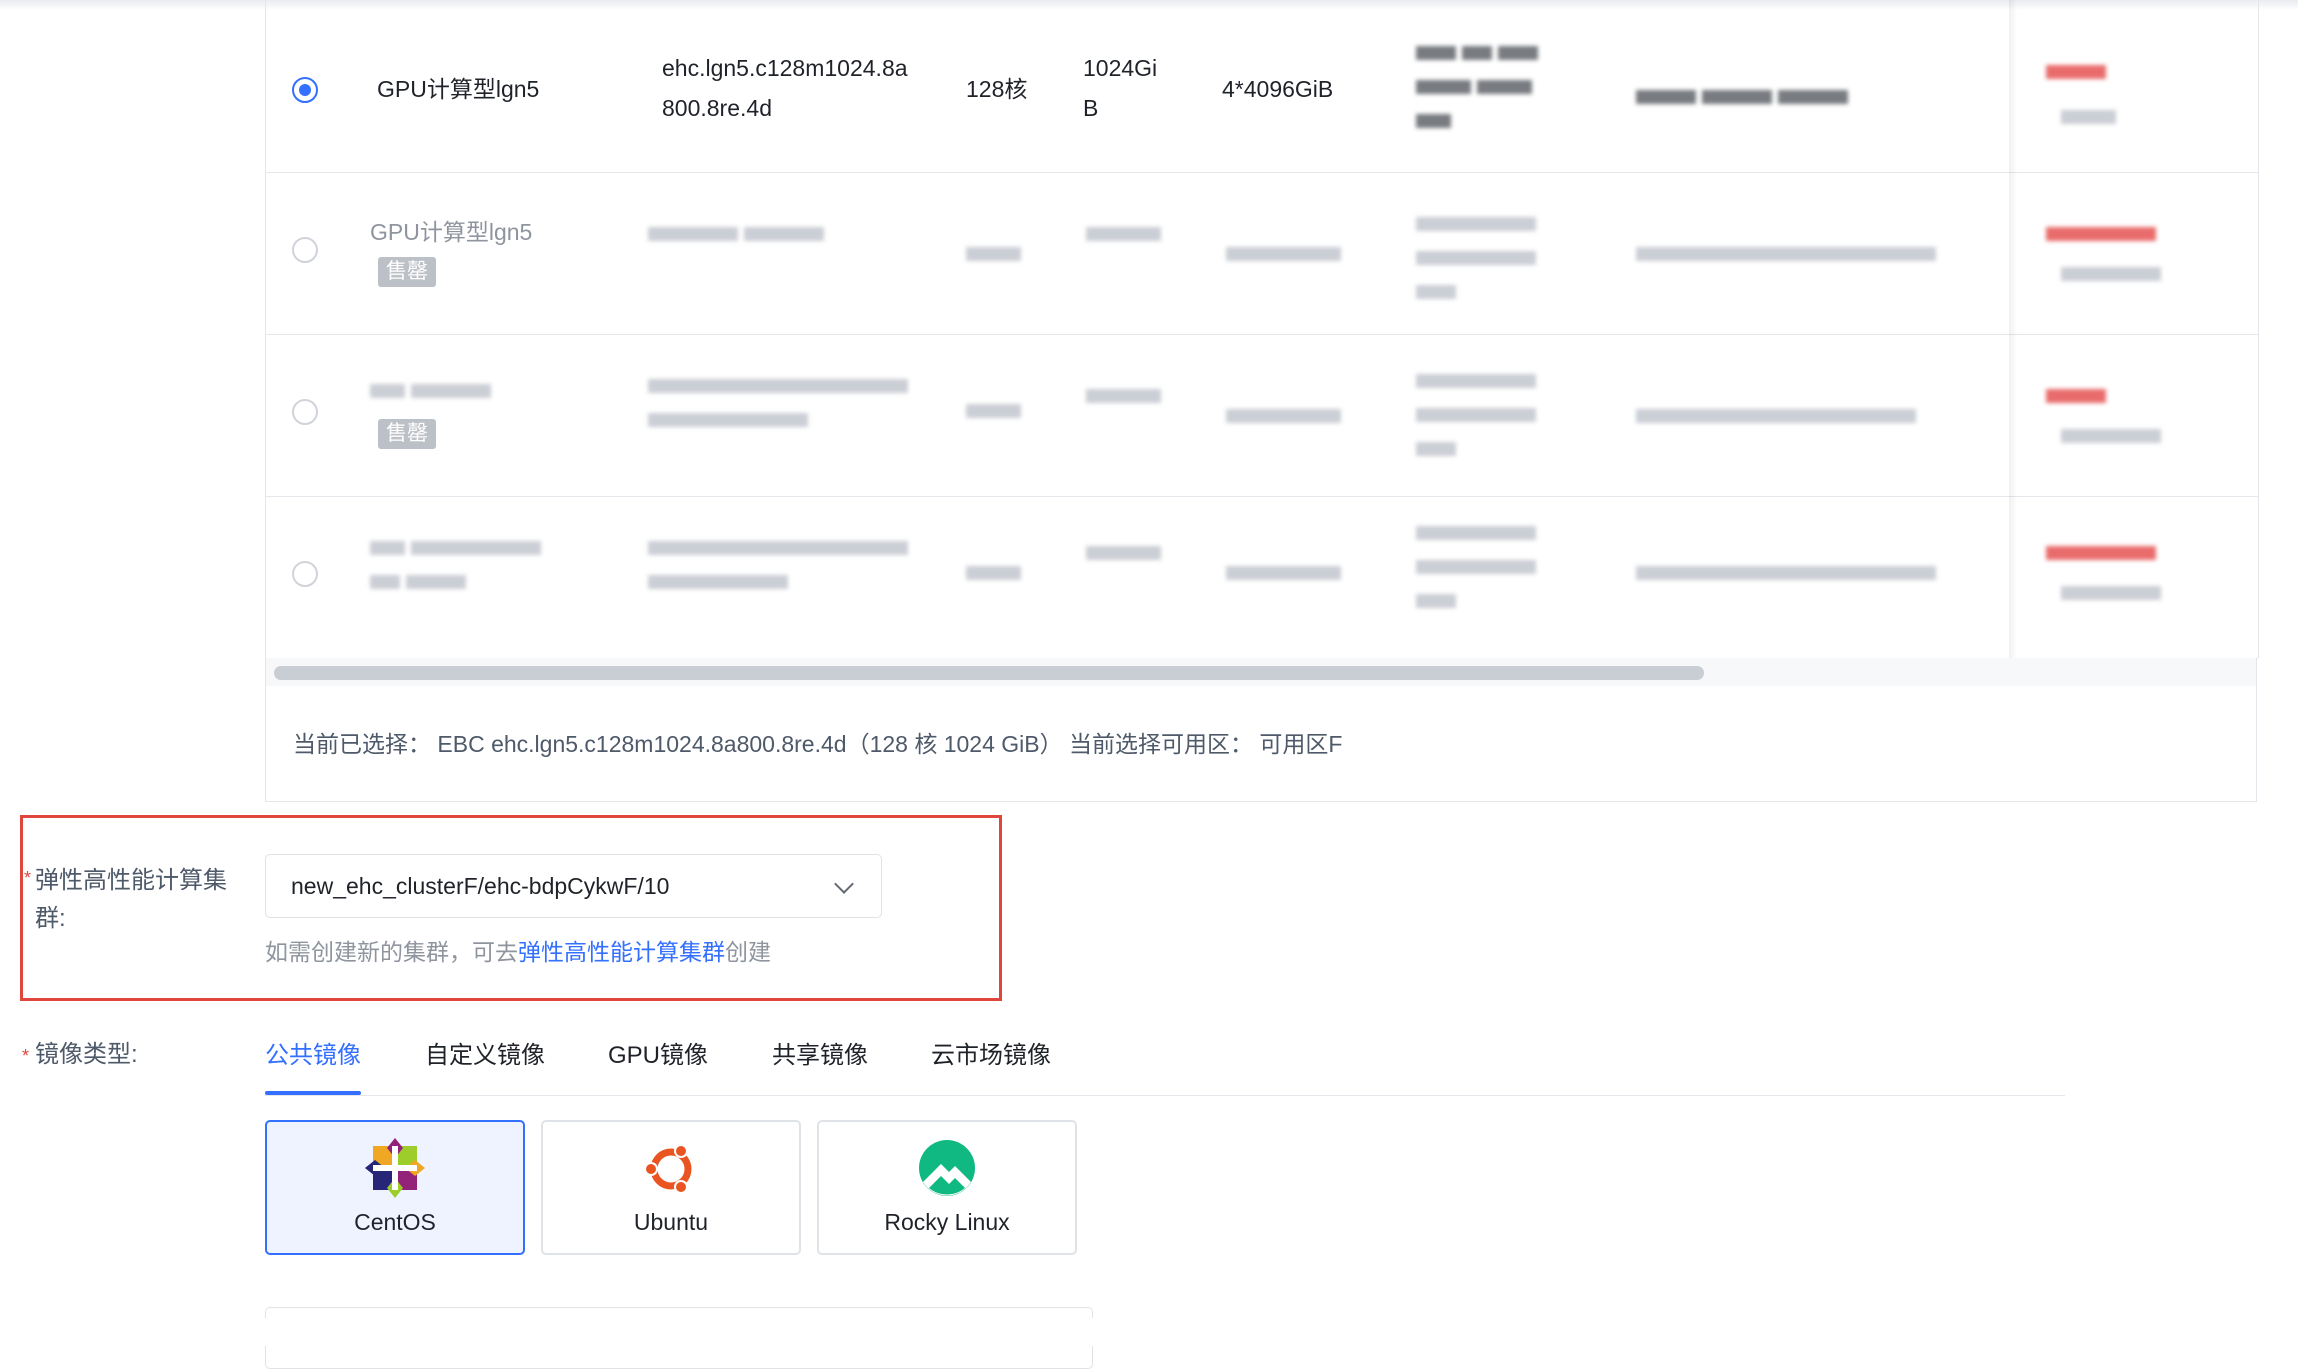 The image size is (2298, 1369). What do you see at coordinates (395, 1222) in the screenshot?
I see `os-label: CentOS` at bounding box center [395, 1222].